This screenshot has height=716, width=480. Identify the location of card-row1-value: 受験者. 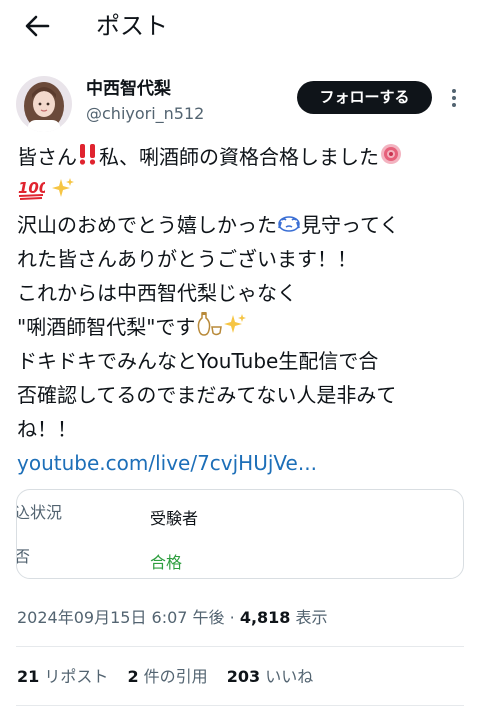
(174, 518).